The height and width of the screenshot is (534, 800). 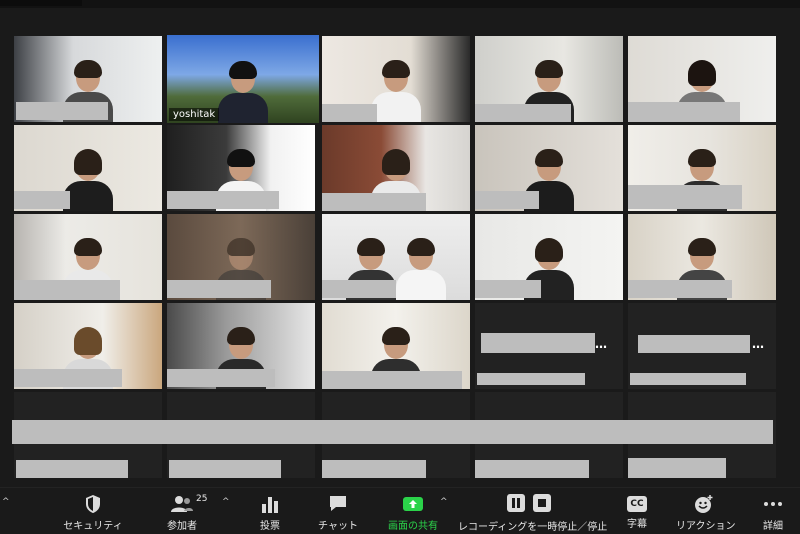 I want to click on video-tile-active-speaker: yoshitak, so click(x=243, y=79).